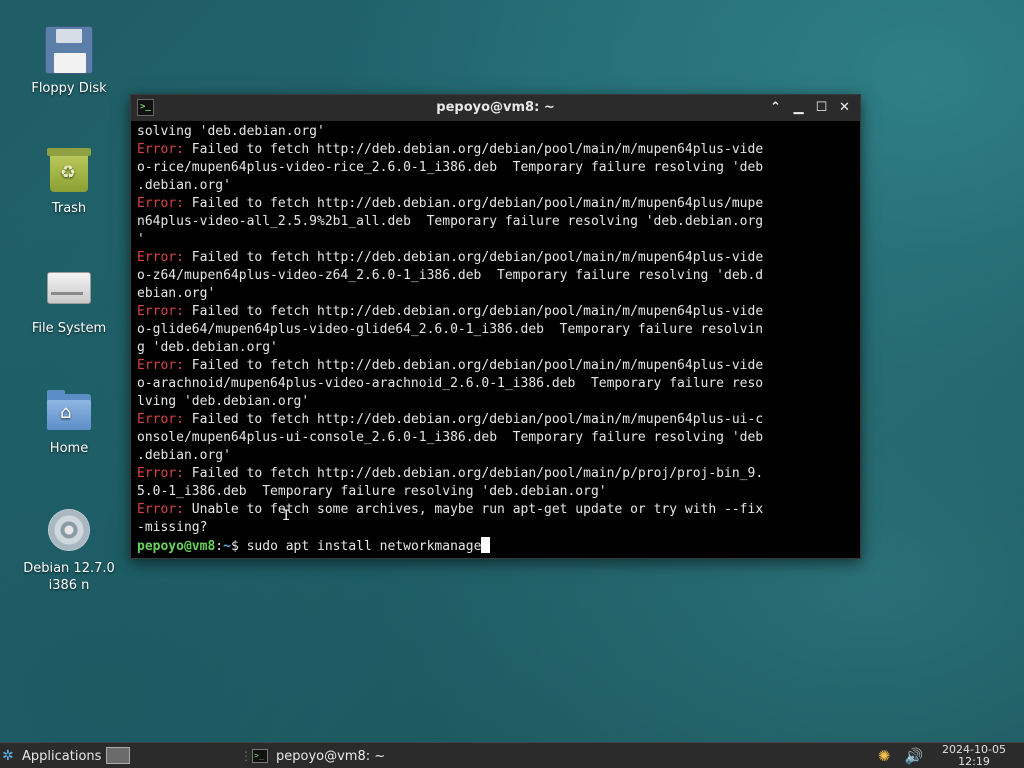 This screenshot has height=768, width=1024. What do you see at coordinates (141, 239) in the screenshot?
I see `terminal-line-text: '` at bounding box center [141, 239].